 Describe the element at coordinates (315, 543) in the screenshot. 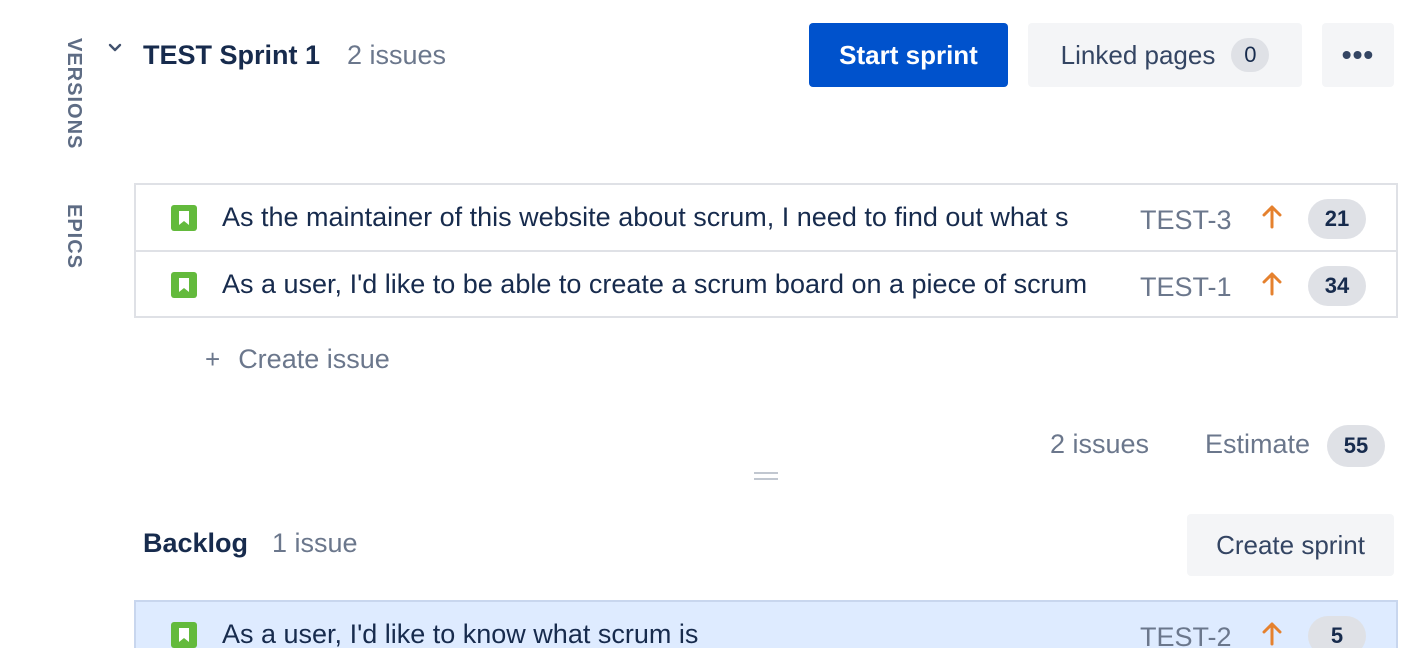

I see `backlog-issue-count: 1 issue` at that location.